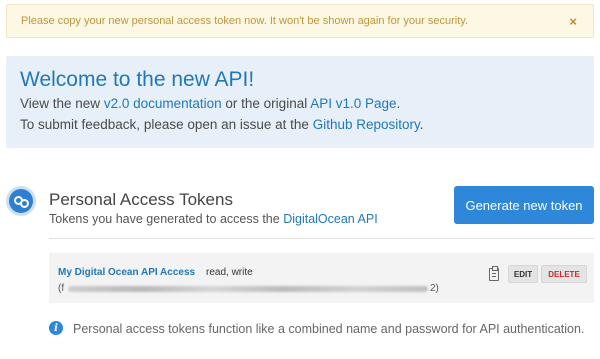  I want to click on welcome-line2-suffix: ., so click(421, 124).